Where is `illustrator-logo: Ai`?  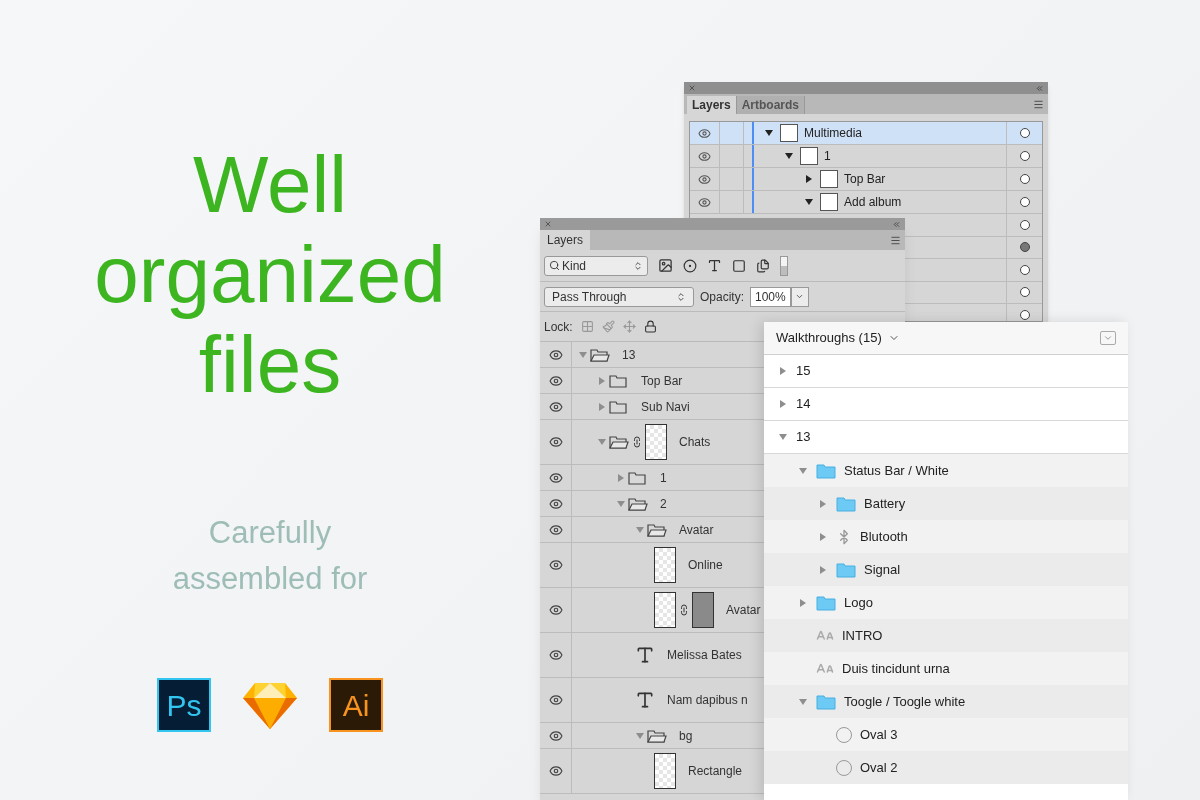
illustrator-logo: Ai is located at coordinates (356, 705).